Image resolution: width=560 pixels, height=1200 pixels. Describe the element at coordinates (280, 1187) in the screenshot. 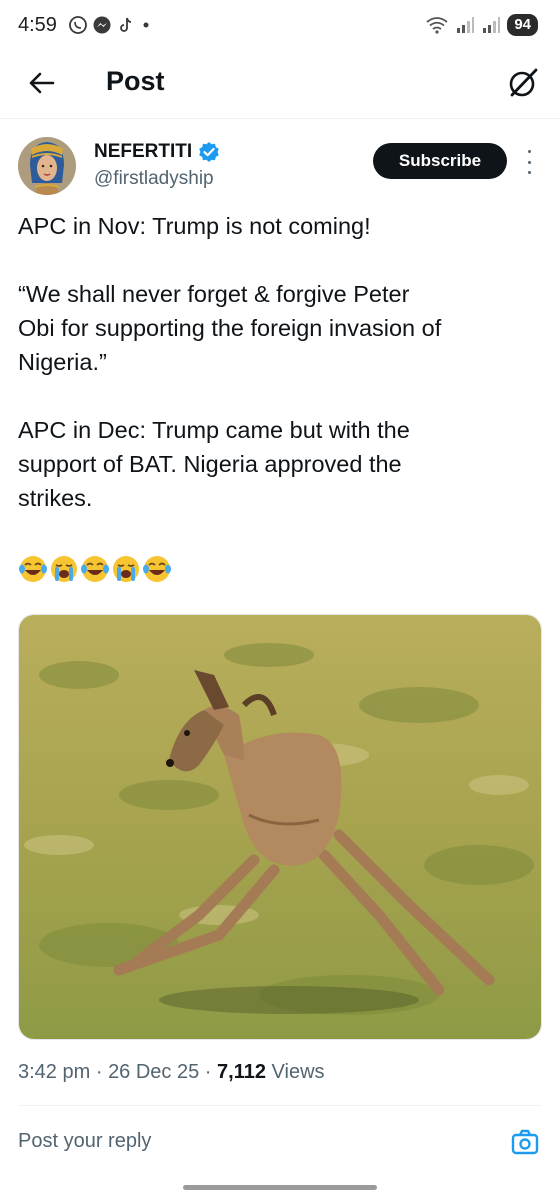

I see `home-indicator` at that location.